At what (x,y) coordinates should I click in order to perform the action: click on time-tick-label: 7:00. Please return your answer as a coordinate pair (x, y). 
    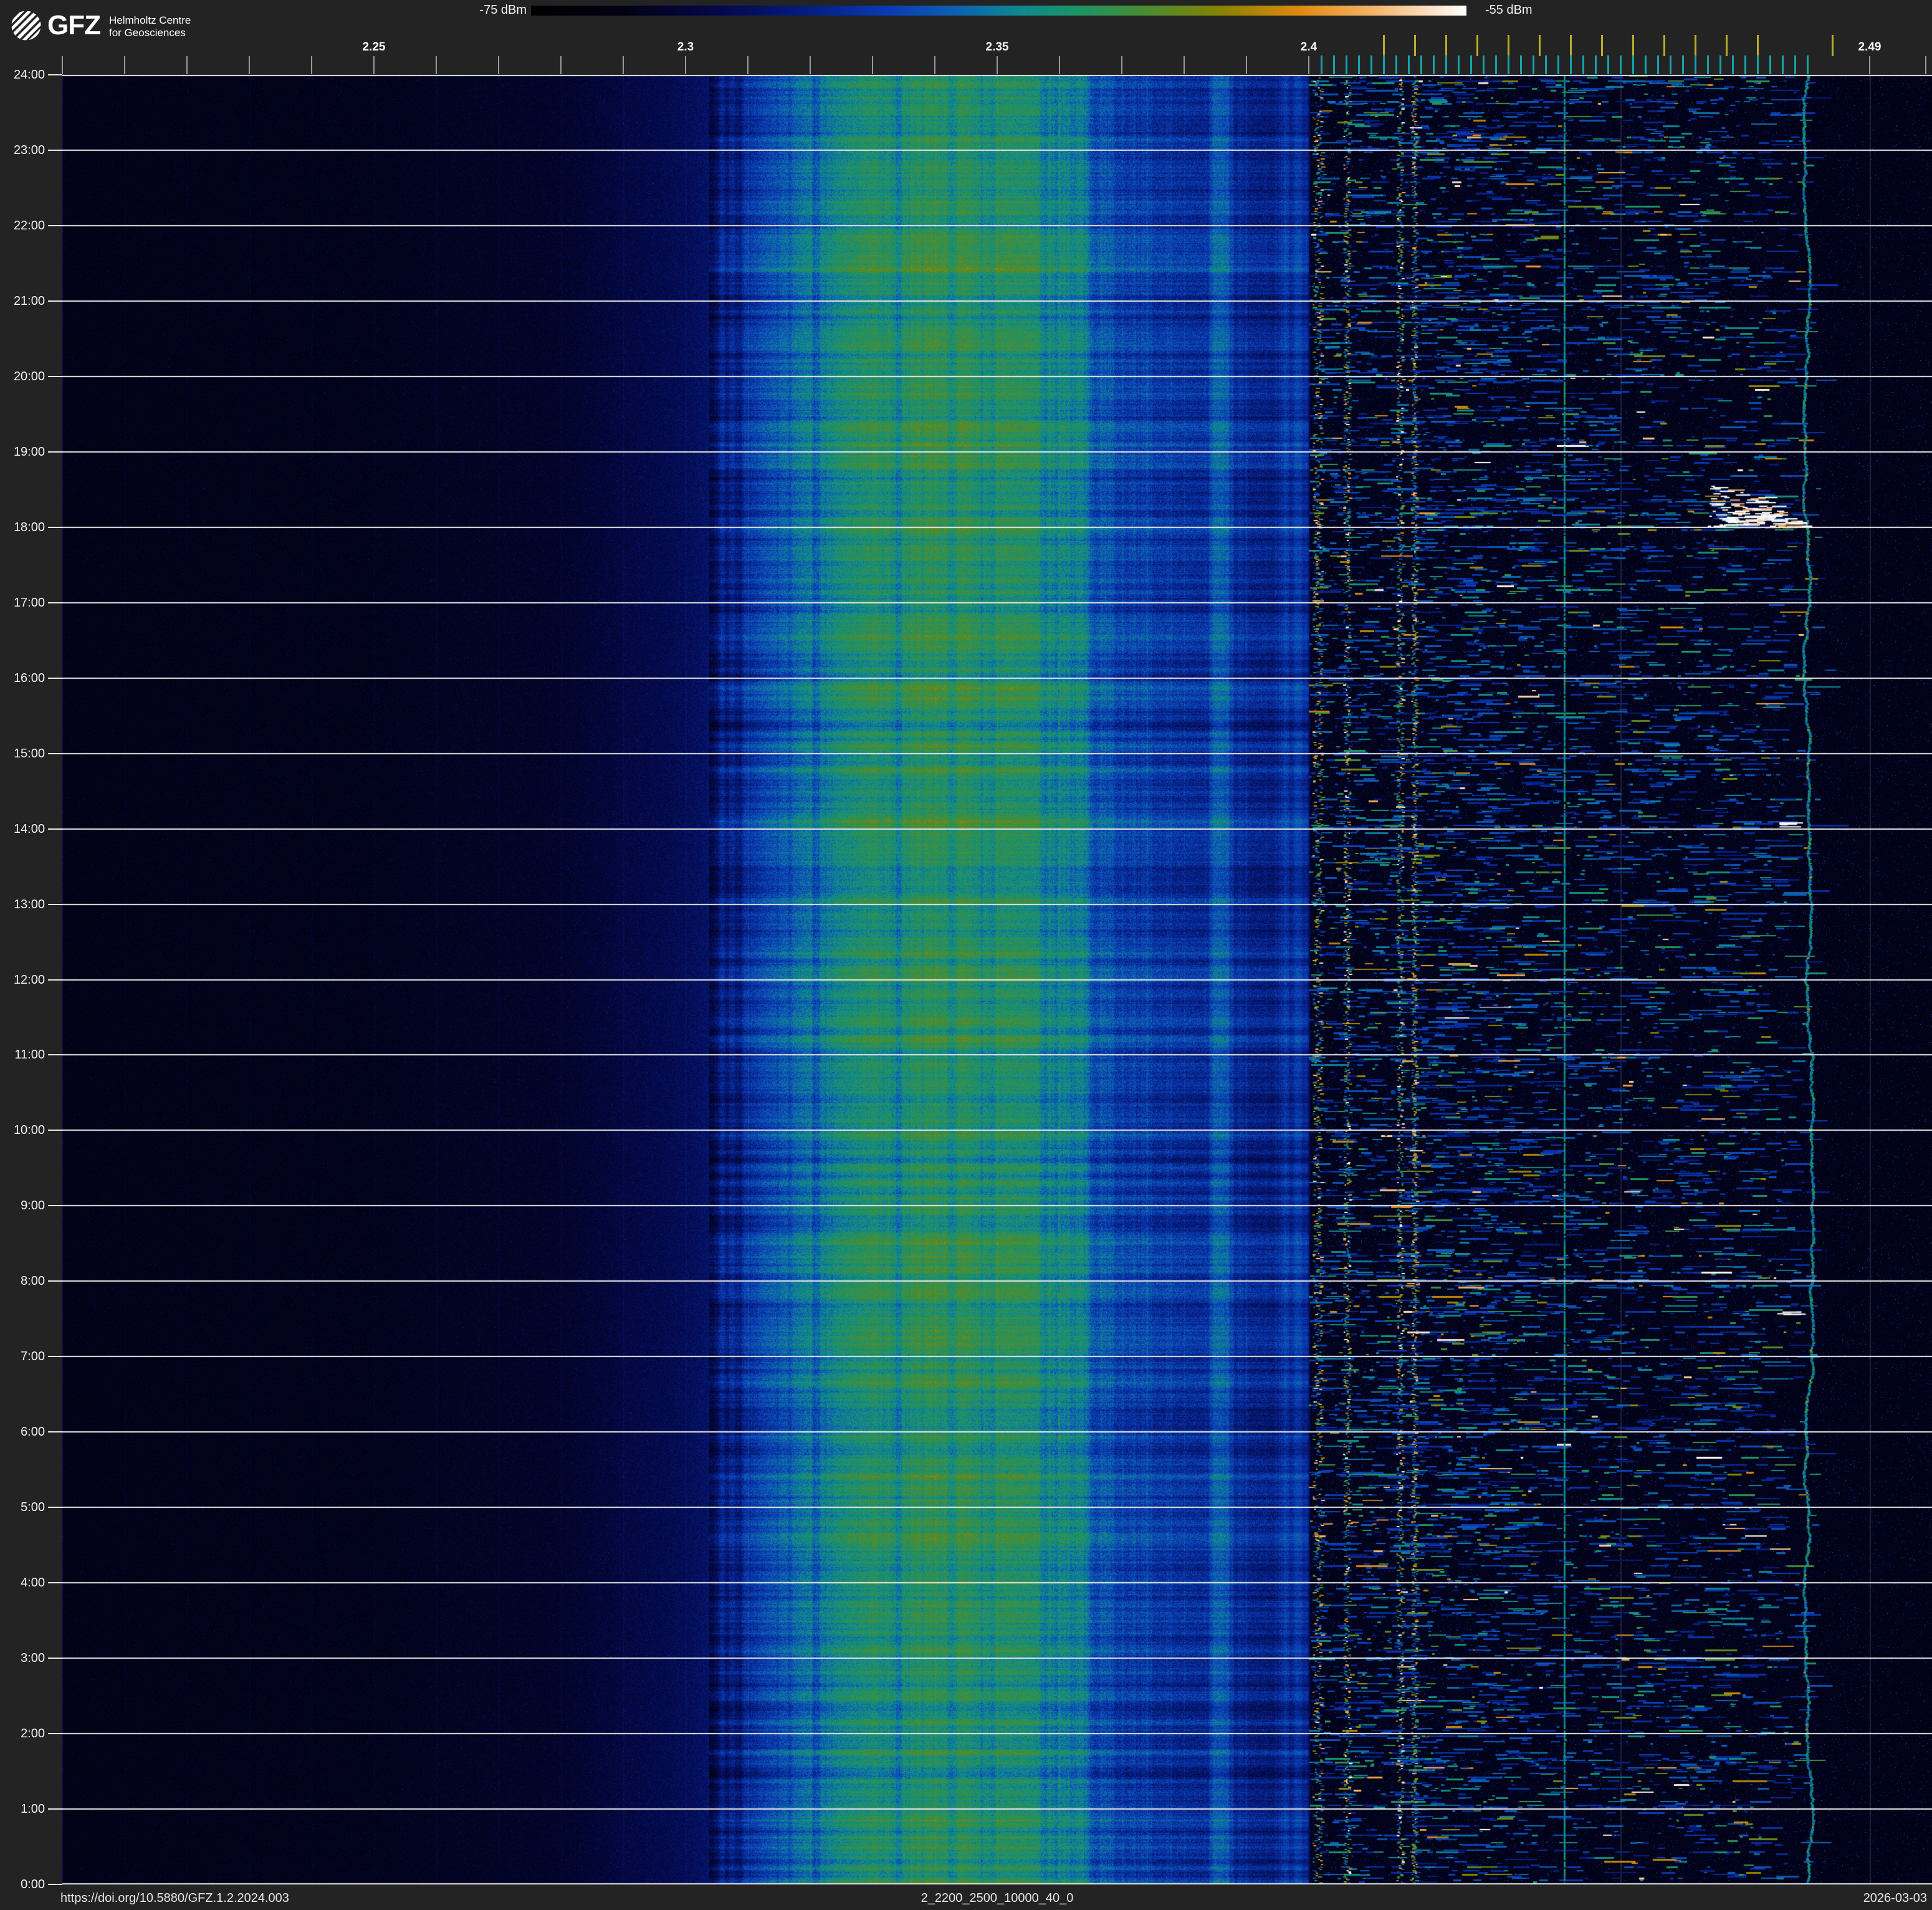
    Looking at the image, I should click on (33, 1357).